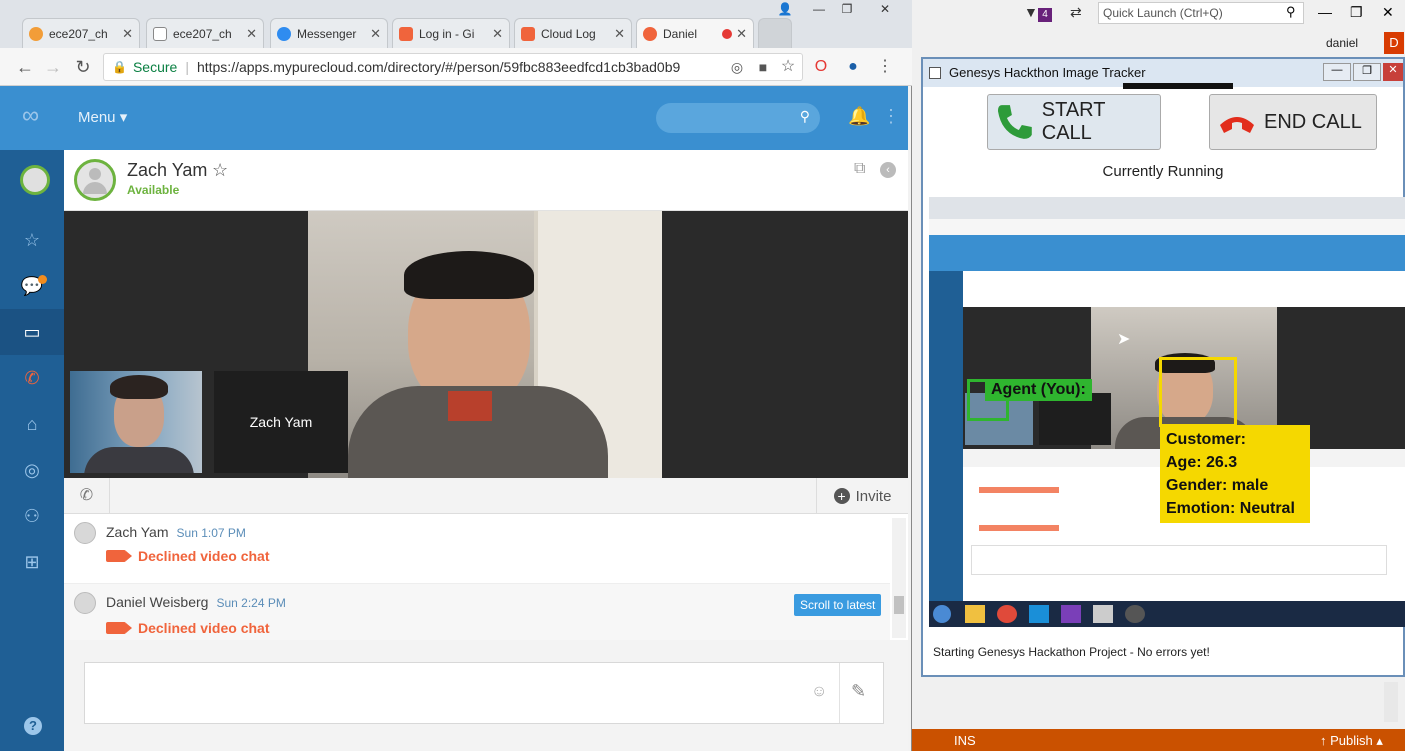  Describe the element at coordinates (862, 496) in the screenshot. I see `invite-button: + Invite` at that location.